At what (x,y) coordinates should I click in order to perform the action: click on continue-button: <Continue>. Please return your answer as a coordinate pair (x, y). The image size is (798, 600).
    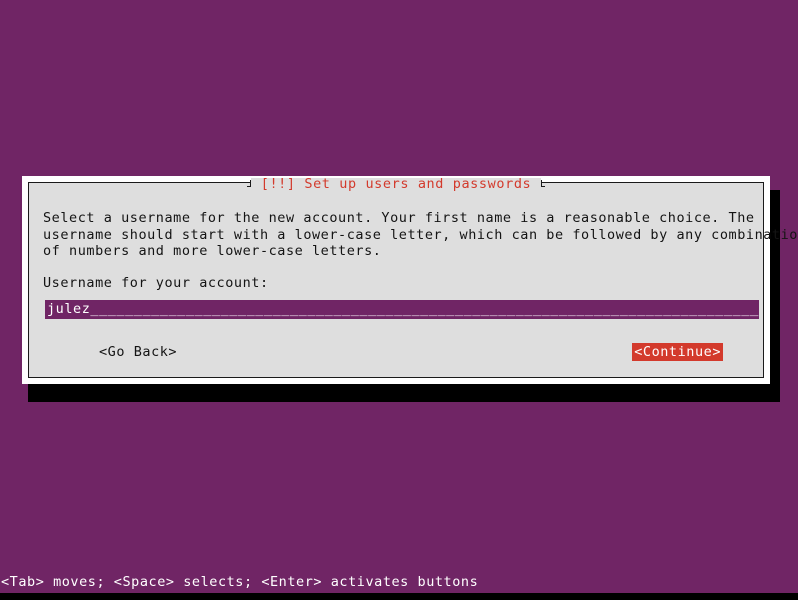
    Looking at the image, I should click on (677, 352).